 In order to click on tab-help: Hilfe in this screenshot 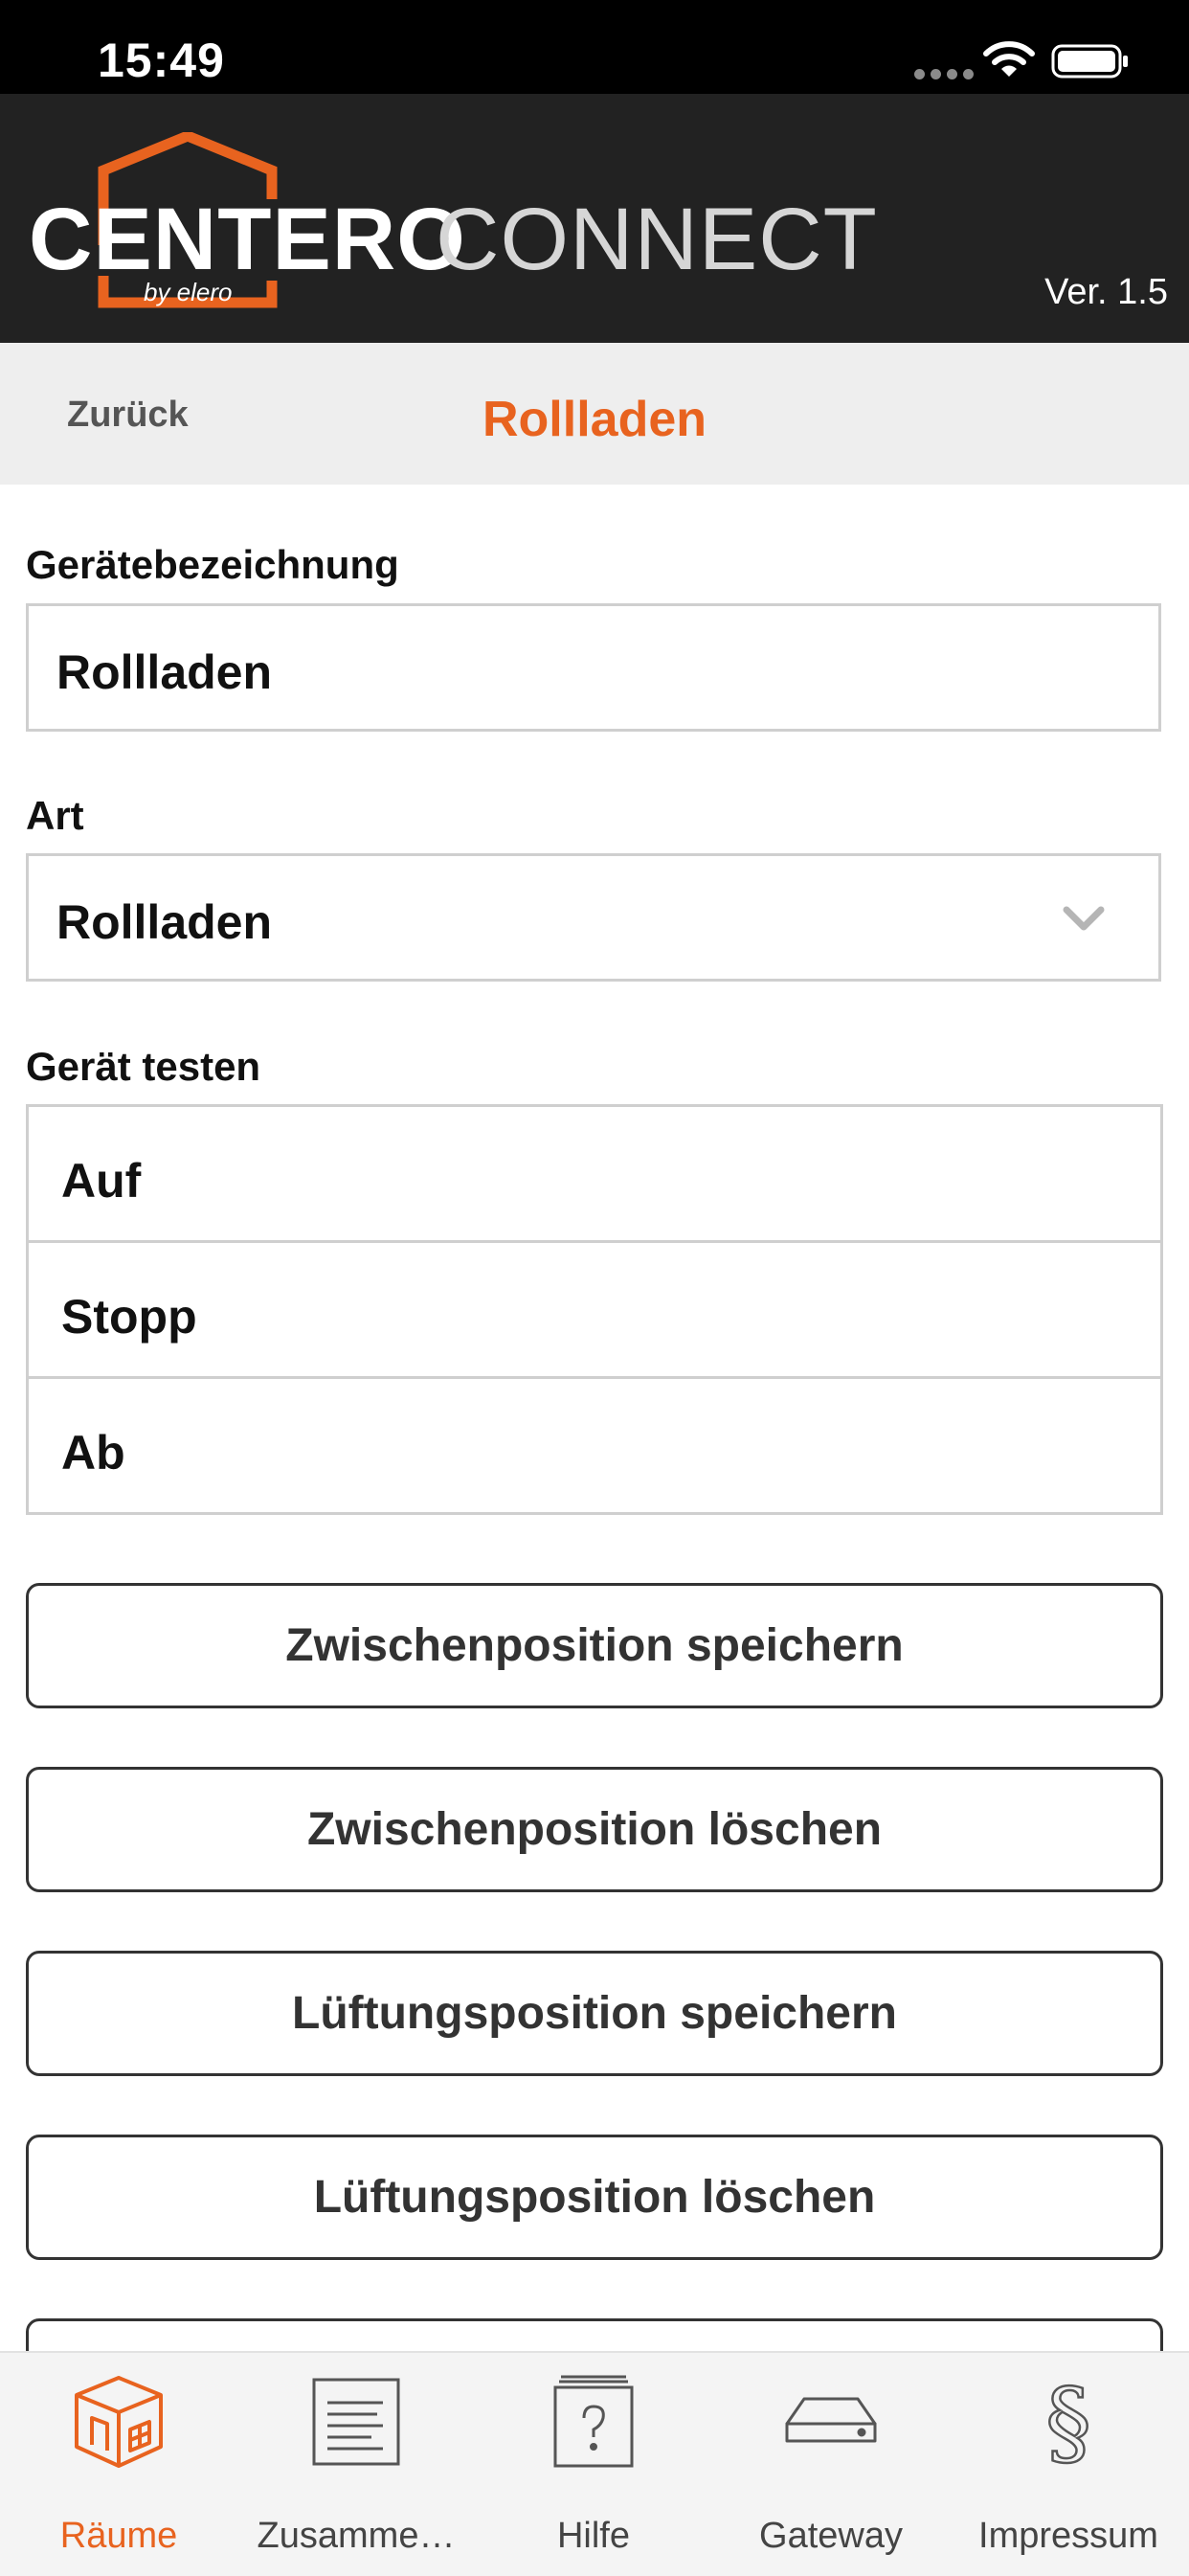, I will do `click(593, 2464)`.